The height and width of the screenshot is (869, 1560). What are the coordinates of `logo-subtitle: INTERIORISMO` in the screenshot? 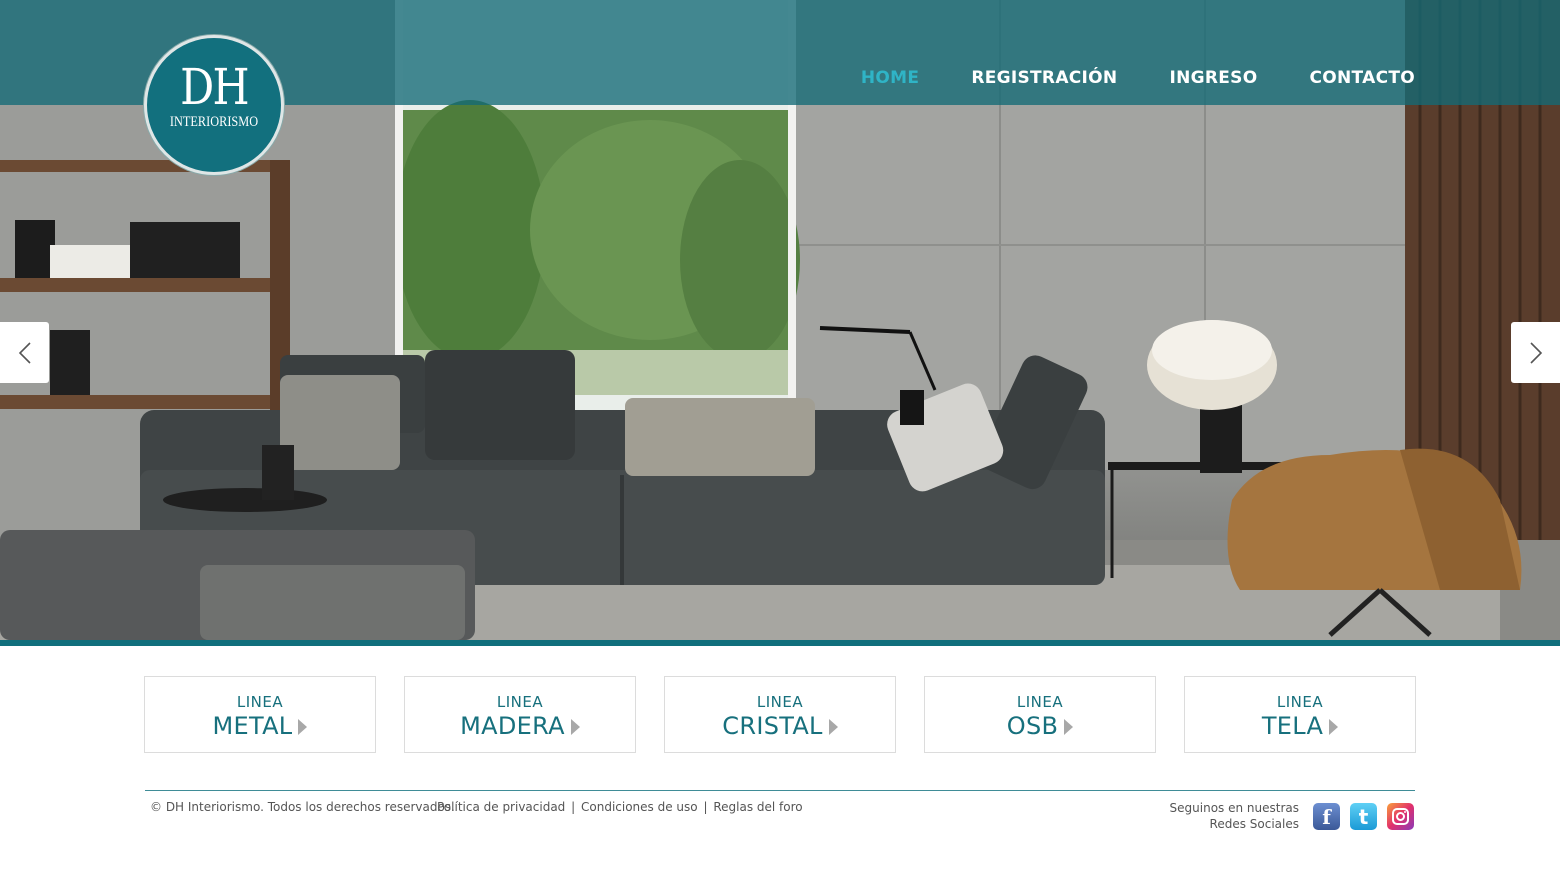 It's located at (214, 122).